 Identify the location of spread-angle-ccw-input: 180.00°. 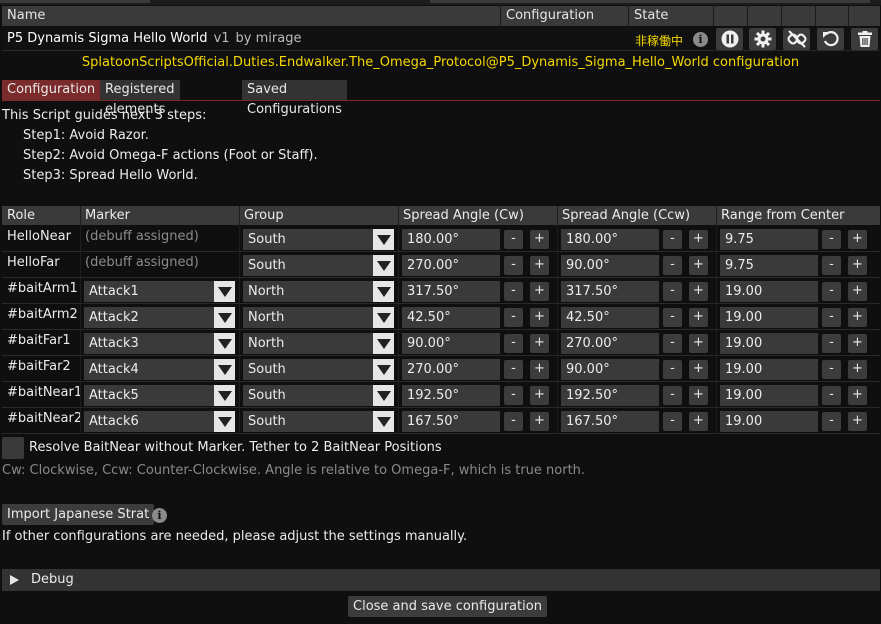
(610, 239).